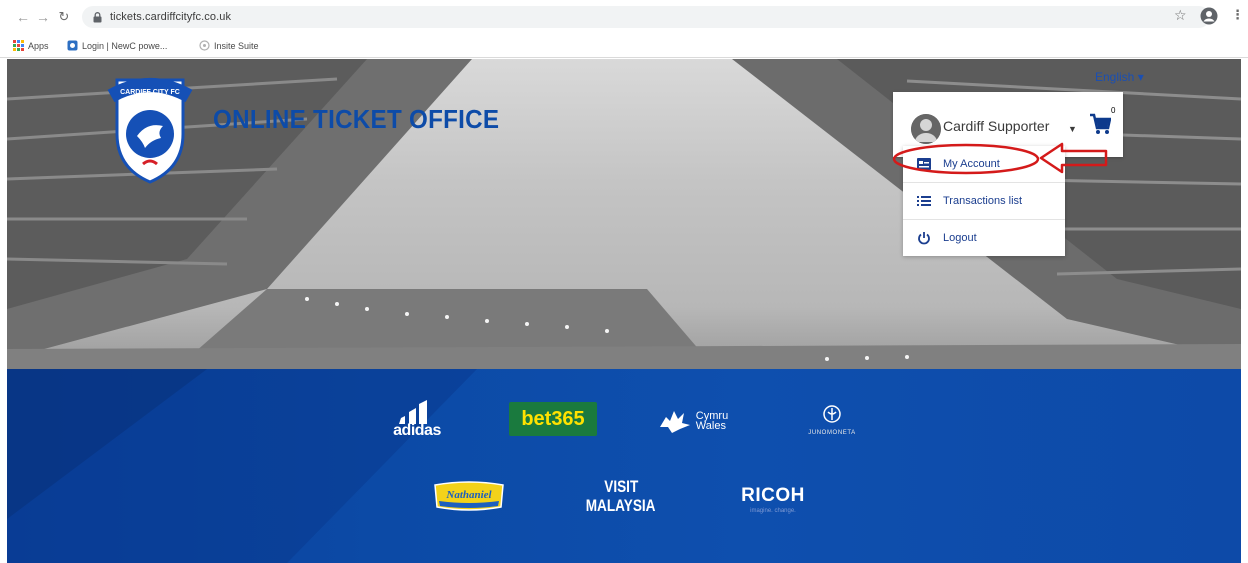  What do you see at coordinates (646, 17) in the screenshot?
I see `address-bar: tickets.cardiffcityfc.co.uk` at bounding box center [646, 17].